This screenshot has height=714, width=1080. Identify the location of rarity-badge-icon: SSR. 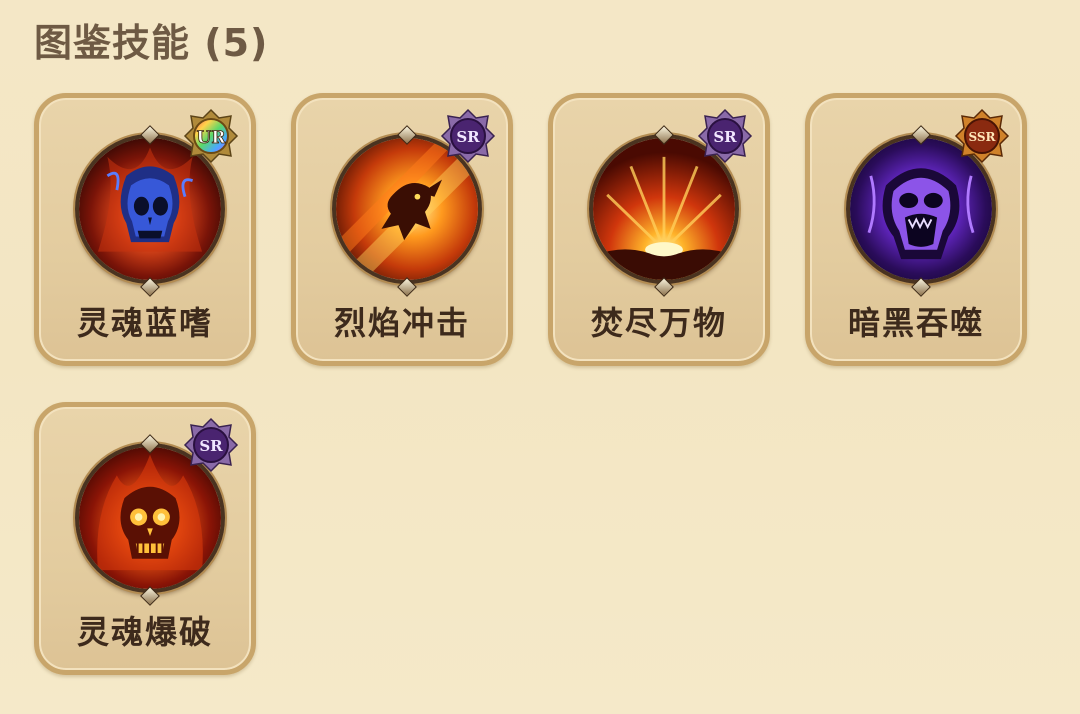
(982, 136).